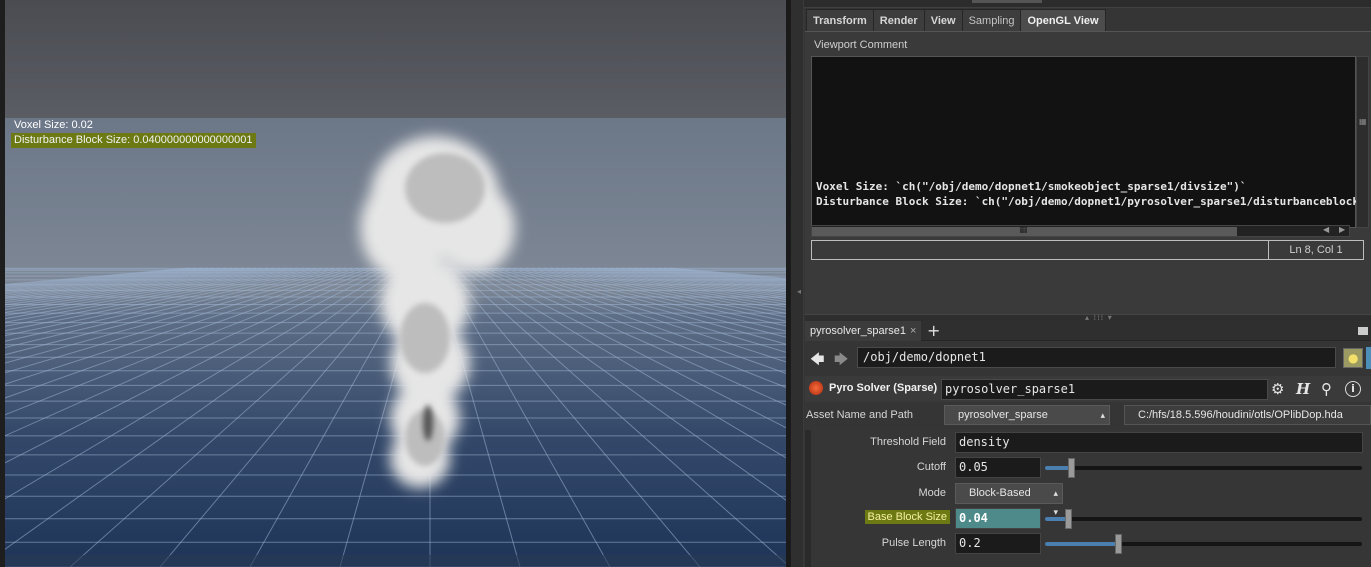  What do you see at coordinates (908, 442) in the screenshot?
I see `param-label: Threshold Field` at bounding box center [908, 442].